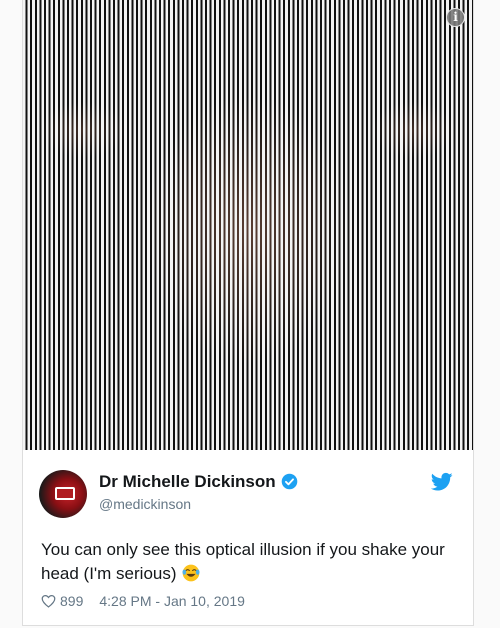  I want to click on like-count: 899, so click(71, 601).